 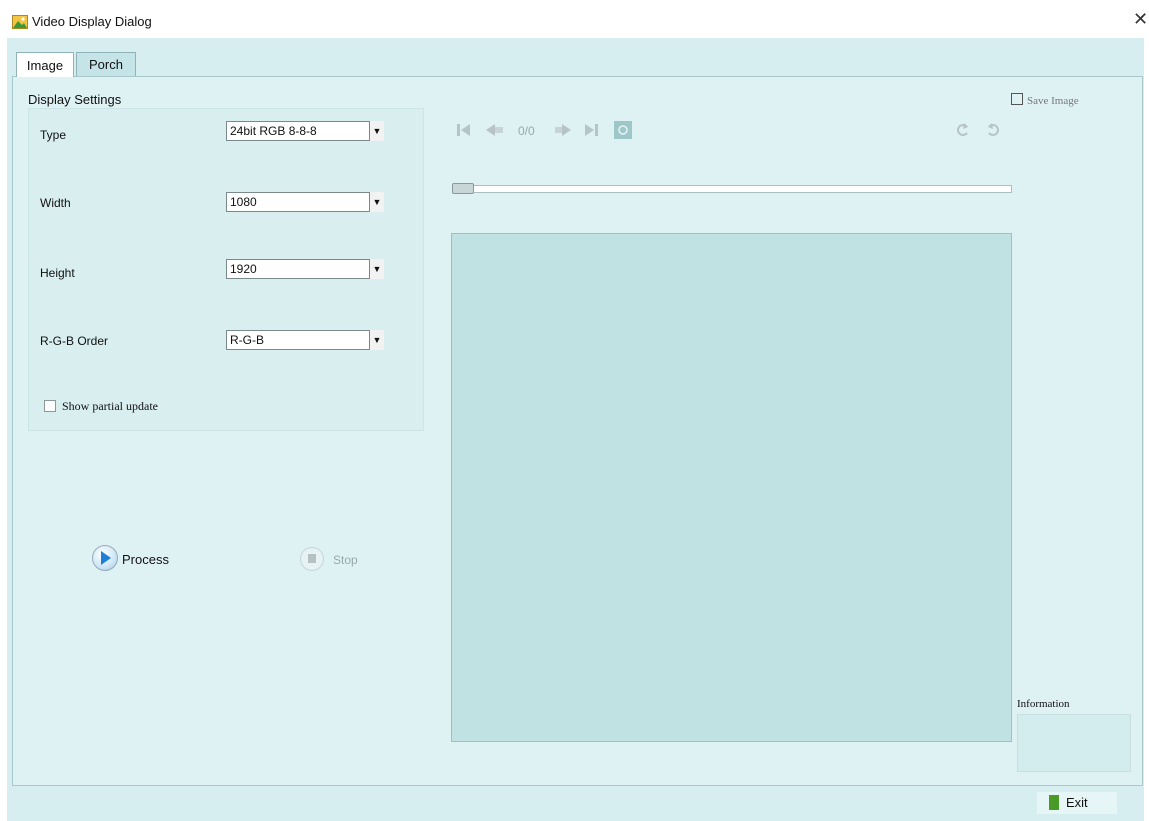 What do you see at coordinates (75, 99) in the screenshot?
I see `display-settings-label: Display Settings` at bounding box center [75, 99].